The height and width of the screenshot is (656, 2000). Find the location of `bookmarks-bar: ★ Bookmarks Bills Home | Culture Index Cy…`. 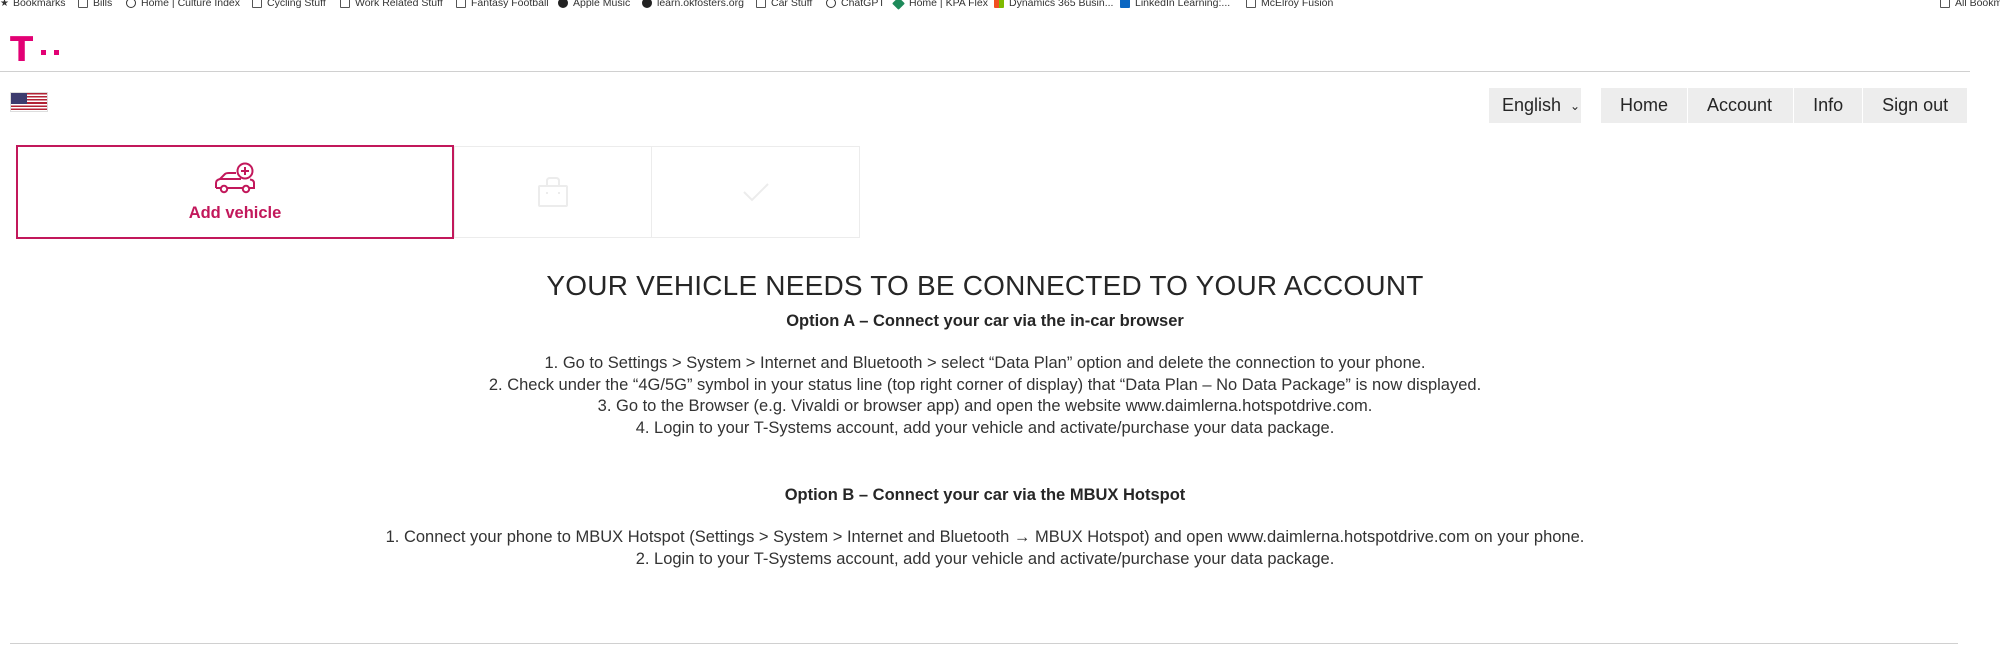

bookmarks-bar: ★ Bookmarks Bills Home | Culture Index Cy… is located at coordinates (1000, 7).